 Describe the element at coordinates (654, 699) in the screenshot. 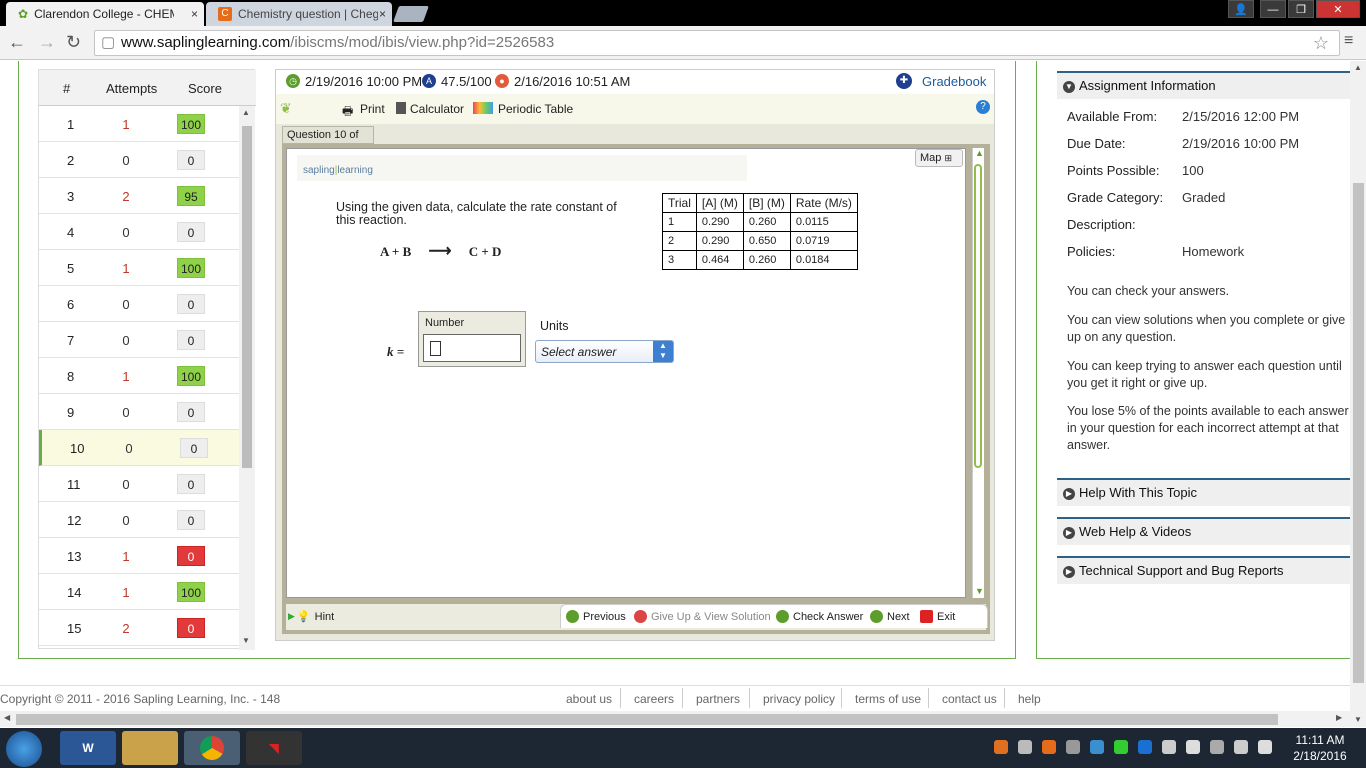

I see `footer-link-careers: careers` at that location.